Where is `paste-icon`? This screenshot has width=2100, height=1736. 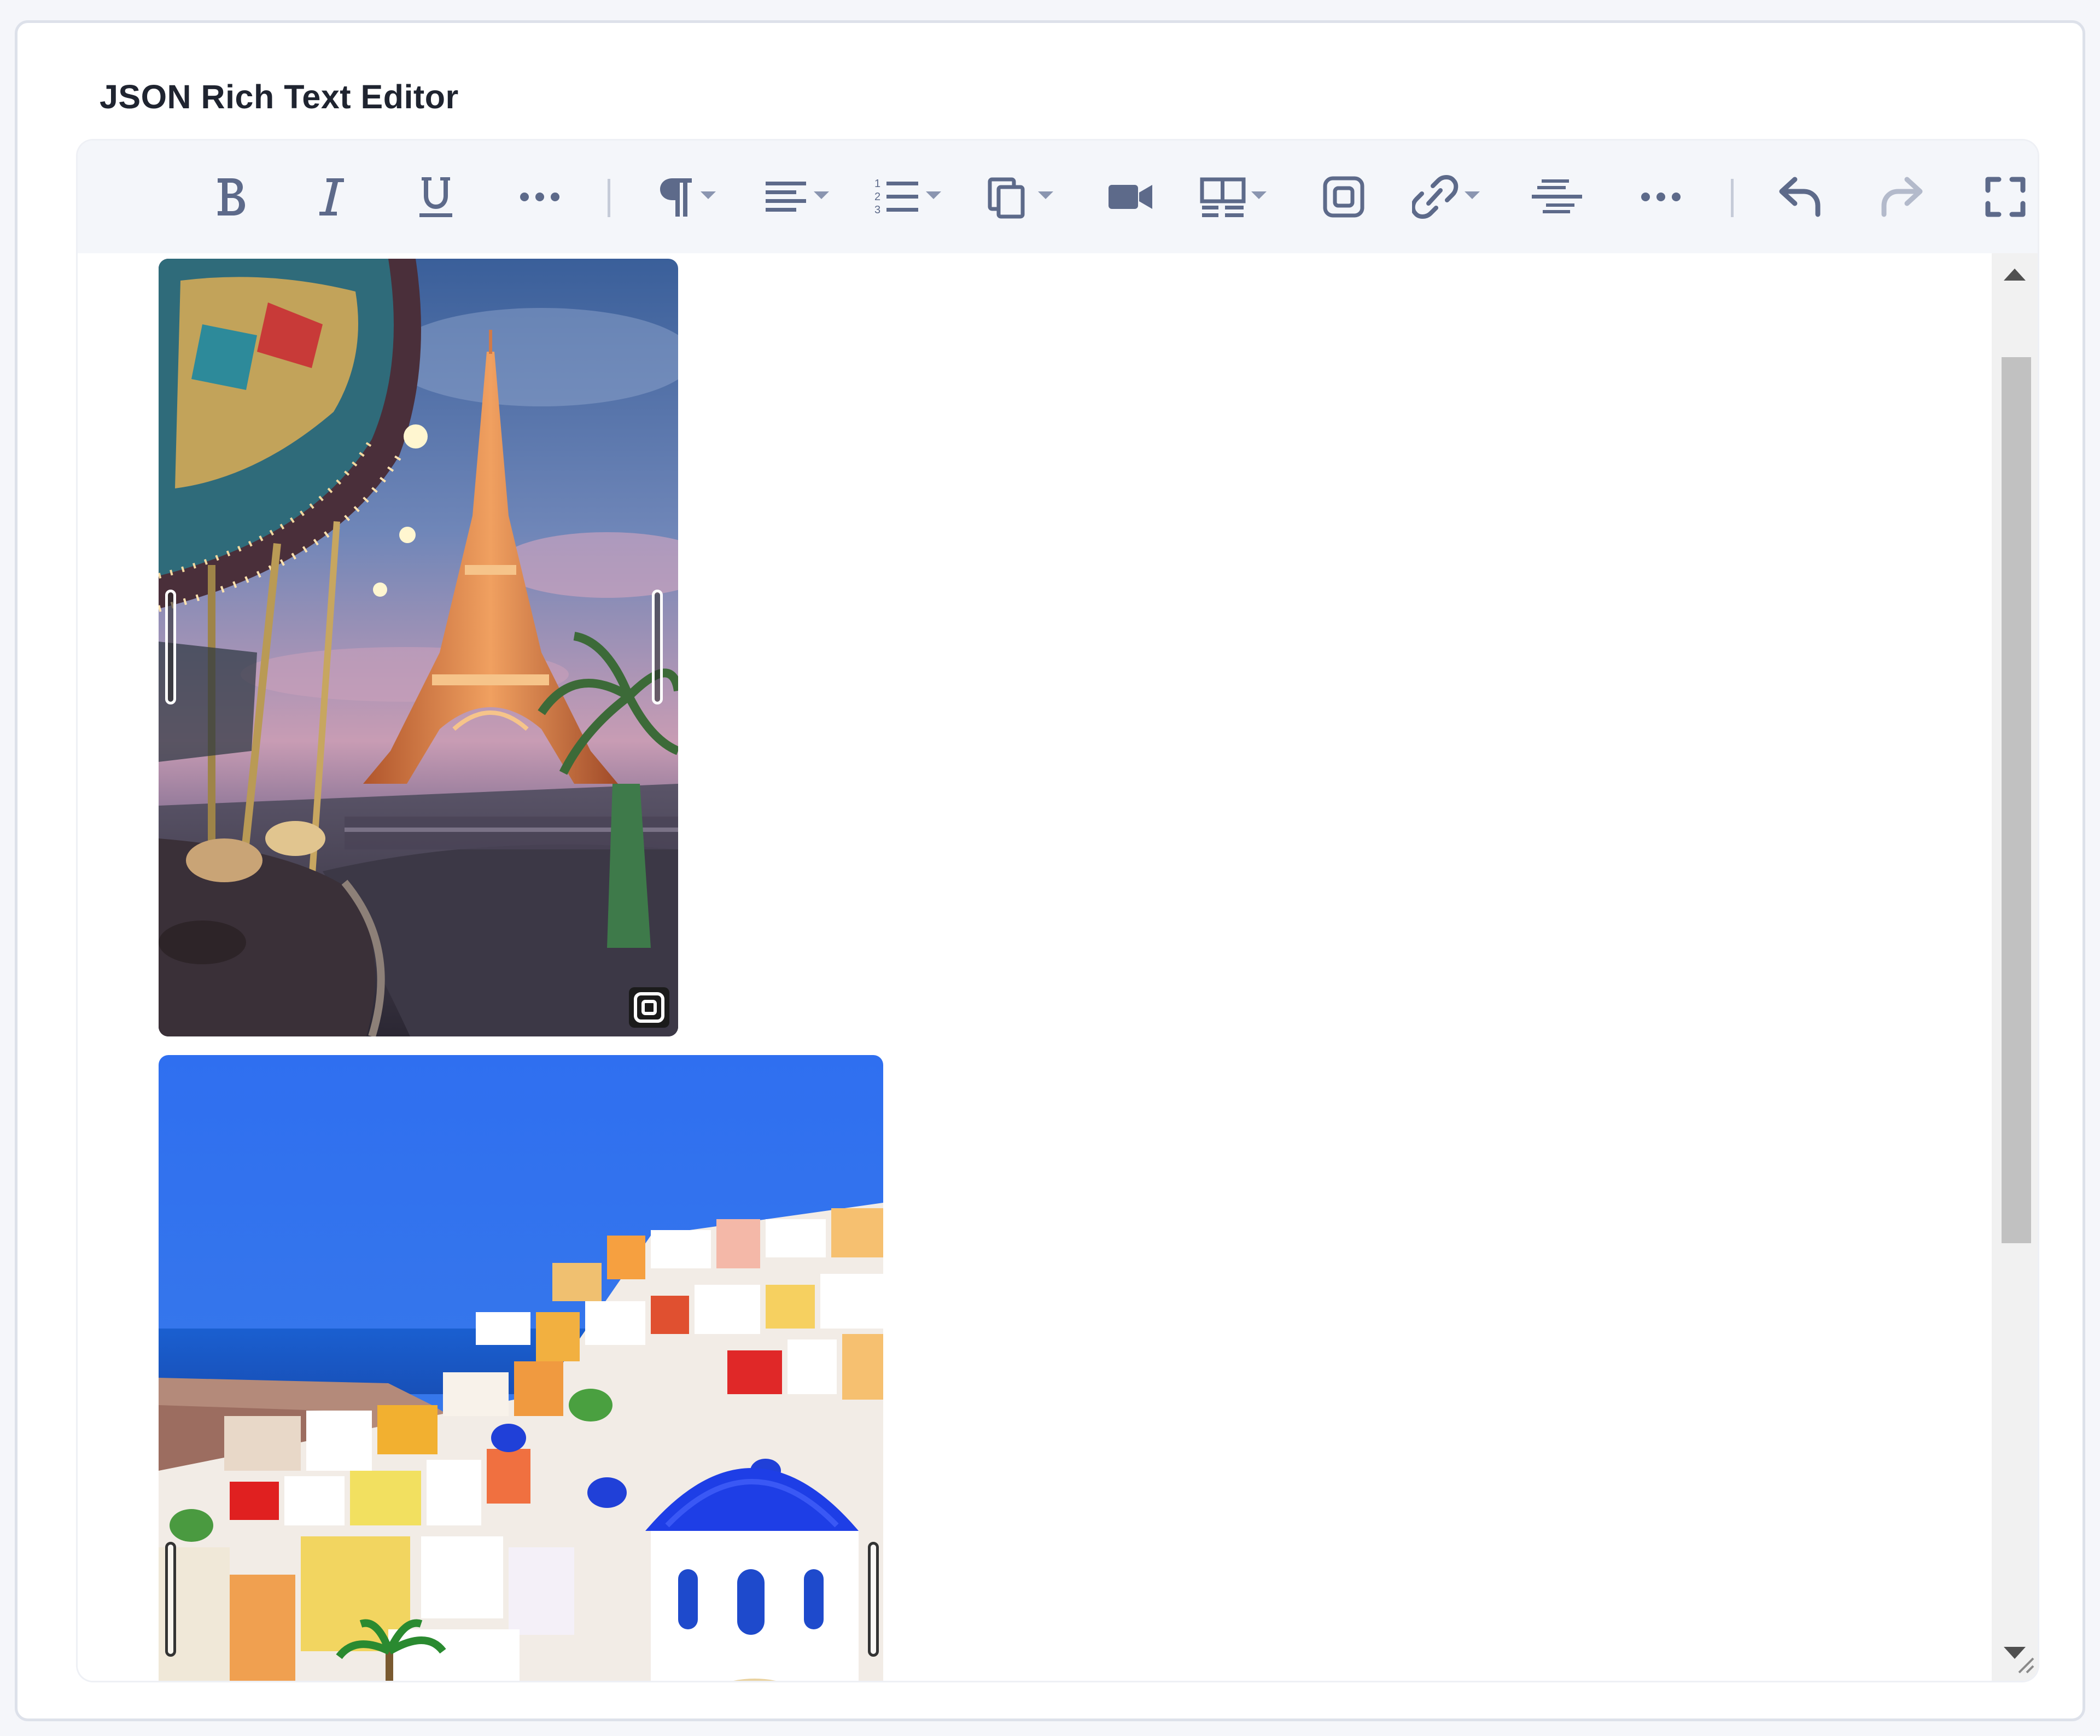
paste-icon is located at coordinates (1020, 198).